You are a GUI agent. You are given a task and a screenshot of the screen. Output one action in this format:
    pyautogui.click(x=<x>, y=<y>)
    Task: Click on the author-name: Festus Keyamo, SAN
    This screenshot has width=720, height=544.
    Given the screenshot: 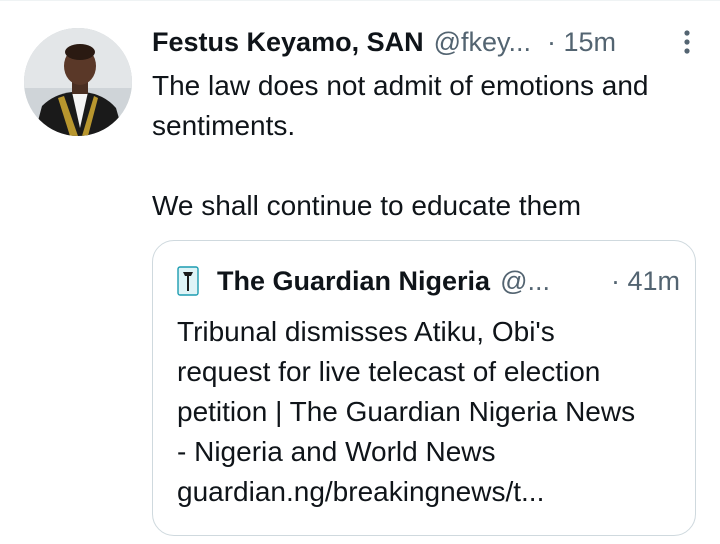 What is the action you would take?
    pyautogui.click(x=288, y=42)
    